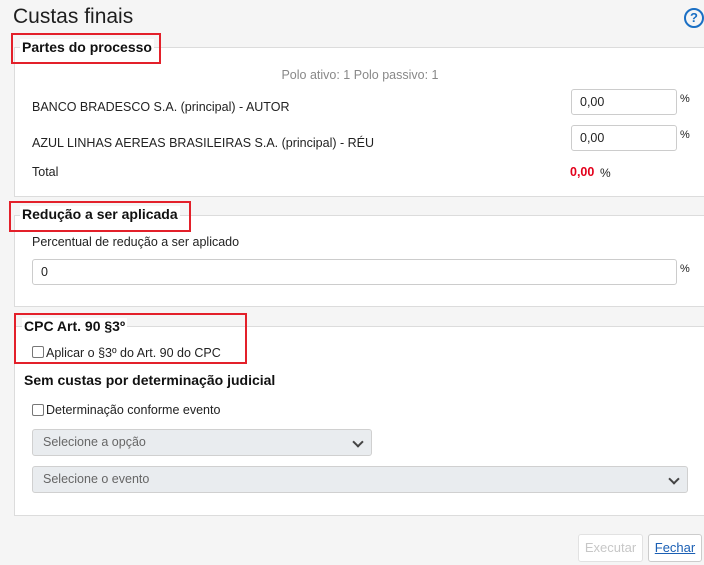  Describe the element at coordinates (96, 479) in the screenshot. I see `event-select-value: Selecione o evento` at that location.